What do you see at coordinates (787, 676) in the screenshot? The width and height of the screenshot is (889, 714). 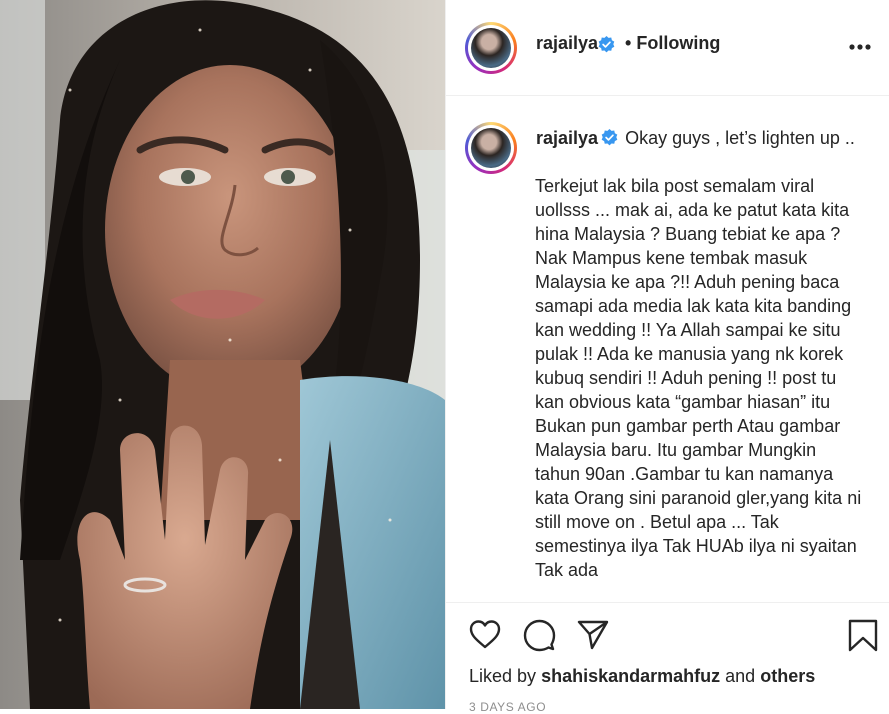 I see `others-link: others` at bounding box center [787, 676].